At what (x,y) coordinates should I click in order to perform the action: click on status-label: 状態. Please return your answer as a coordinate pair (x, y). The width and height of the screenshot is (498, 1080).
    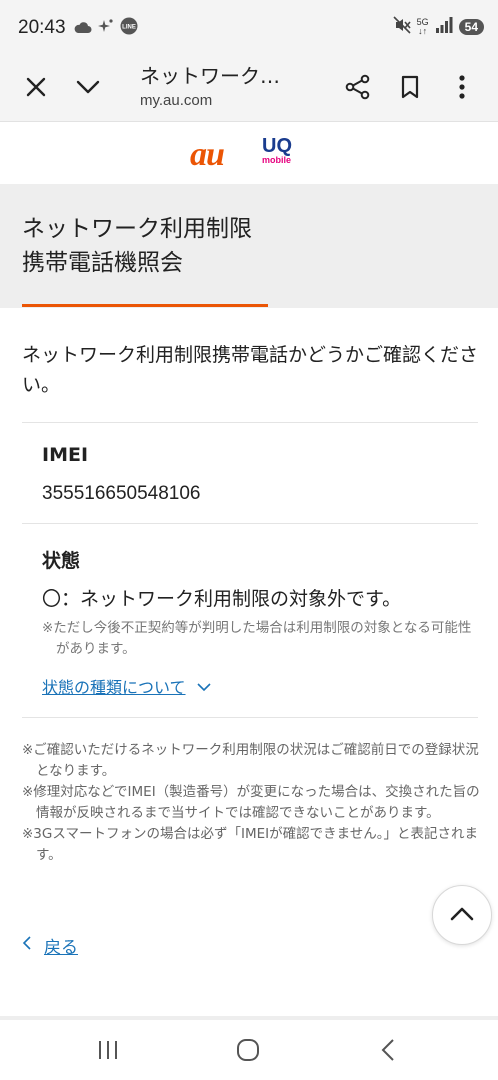
    Looking at the image, I should click on (61, 561).